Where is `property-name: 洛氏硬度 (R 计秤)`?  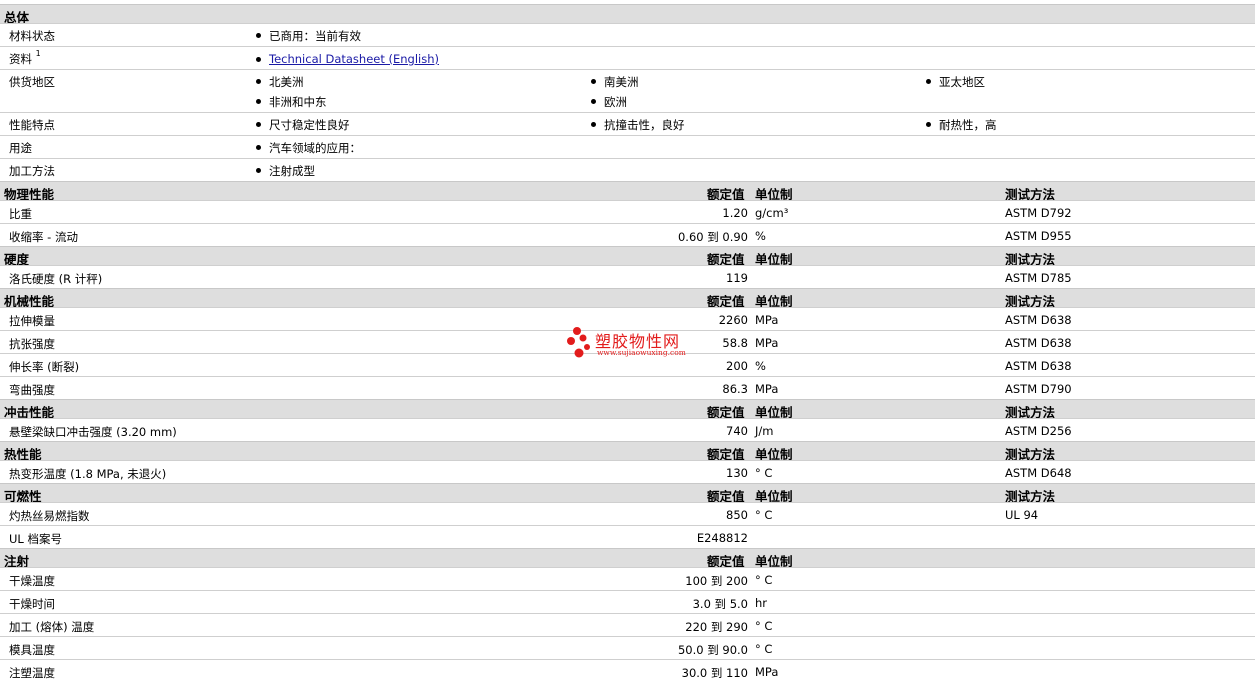 property-name: 洛氏硬度 (R 计秤) is located at coordinates (56, 279).